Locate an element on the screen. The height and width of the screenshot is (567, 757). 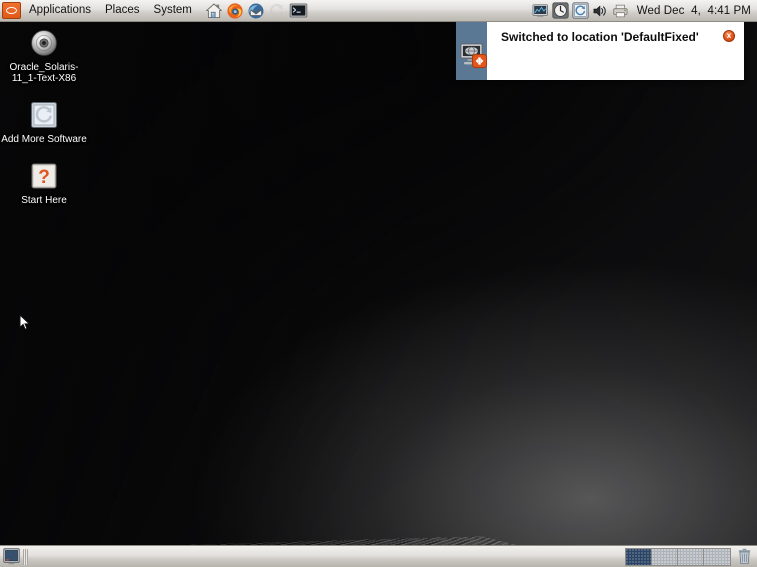
notification-title: Switched to location 'DefaultFixed' is located at coordinates (600, 37).